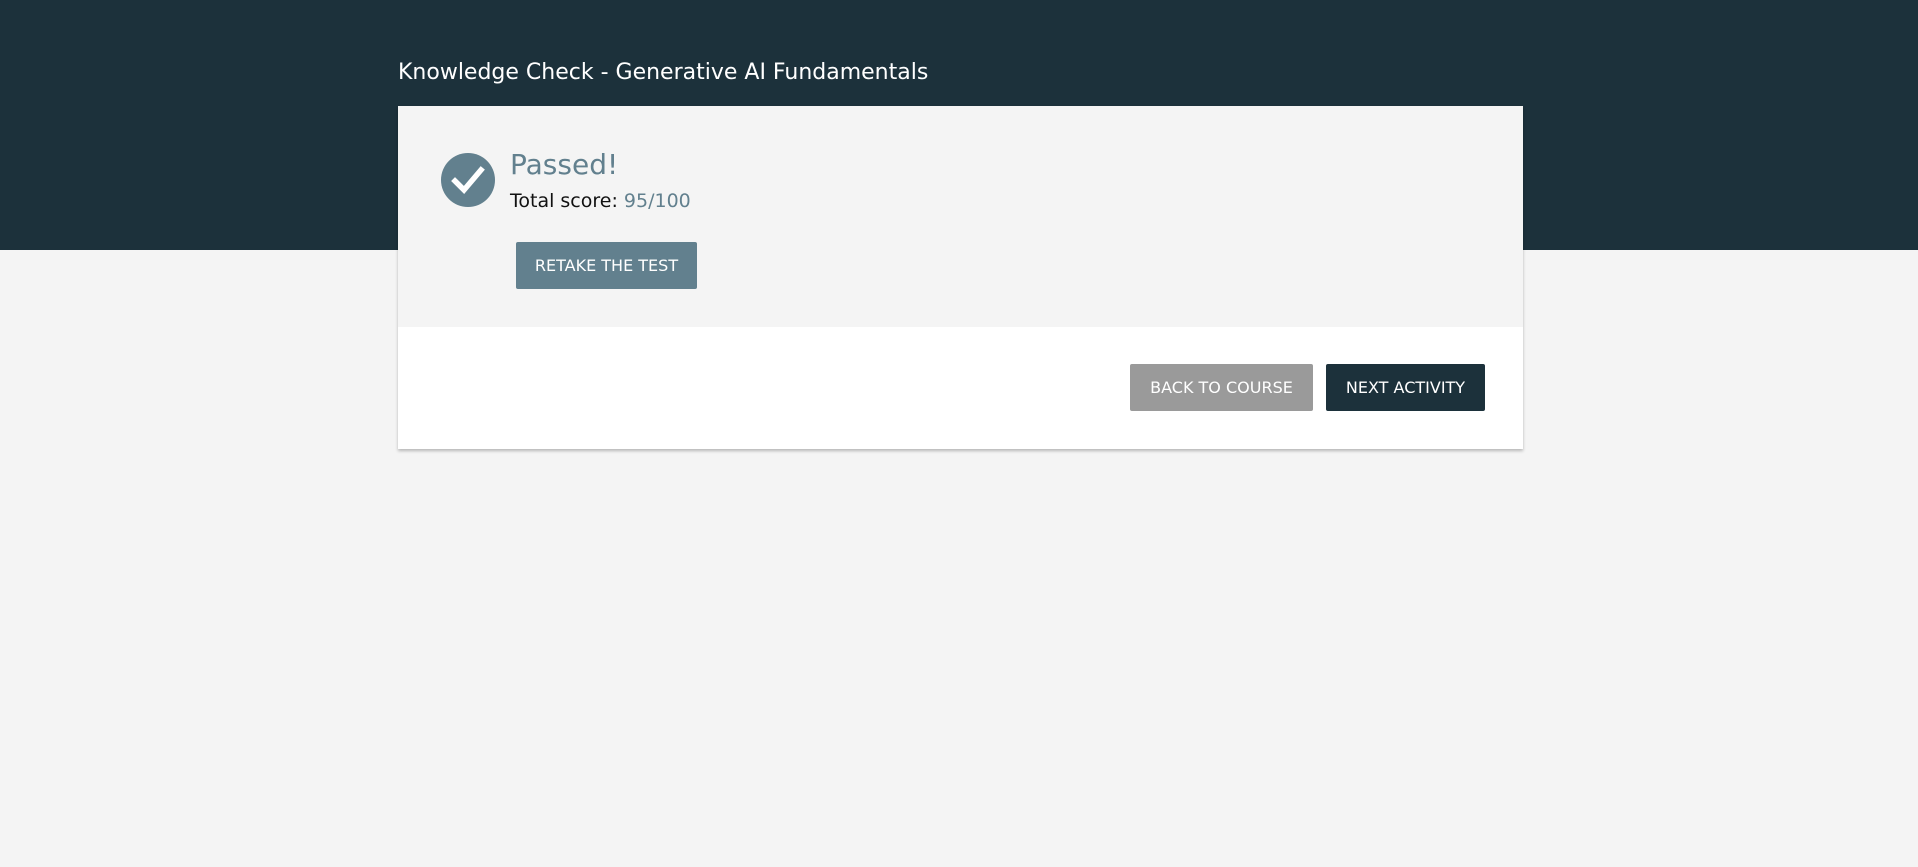  Describe the element at coordinates (468, 180) in the screenshot. I see `check-circle-icon` at that location.